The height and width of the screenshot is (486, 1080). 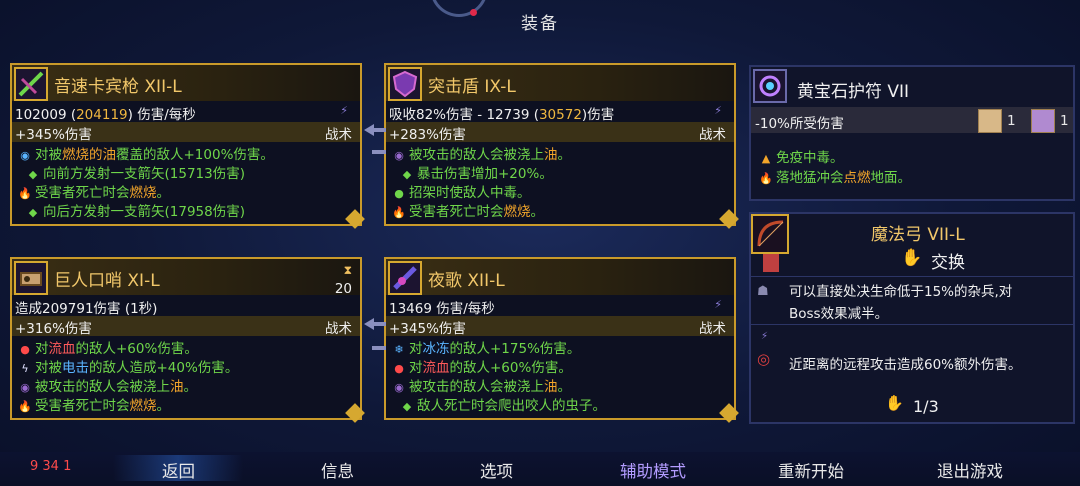 What do you see at coordinates (337, 470) in the screenshot?
I see `menu-info: 信息` at bounding box center [337, 470].